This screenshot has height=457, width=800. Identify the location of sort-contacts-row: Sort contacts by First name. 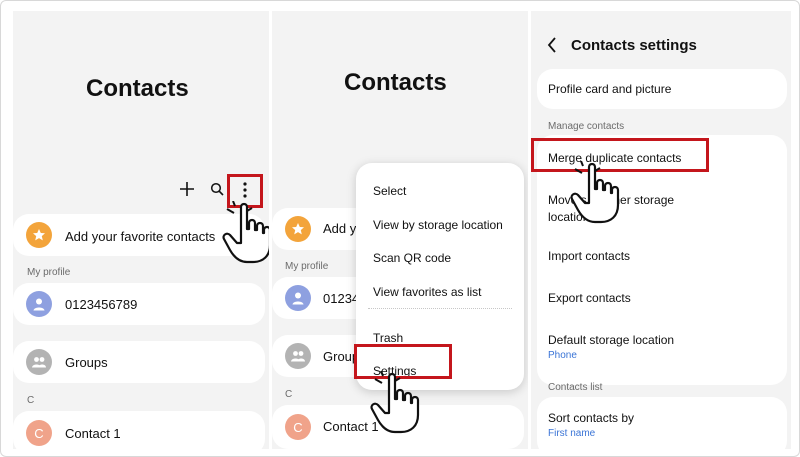
(662, 423).